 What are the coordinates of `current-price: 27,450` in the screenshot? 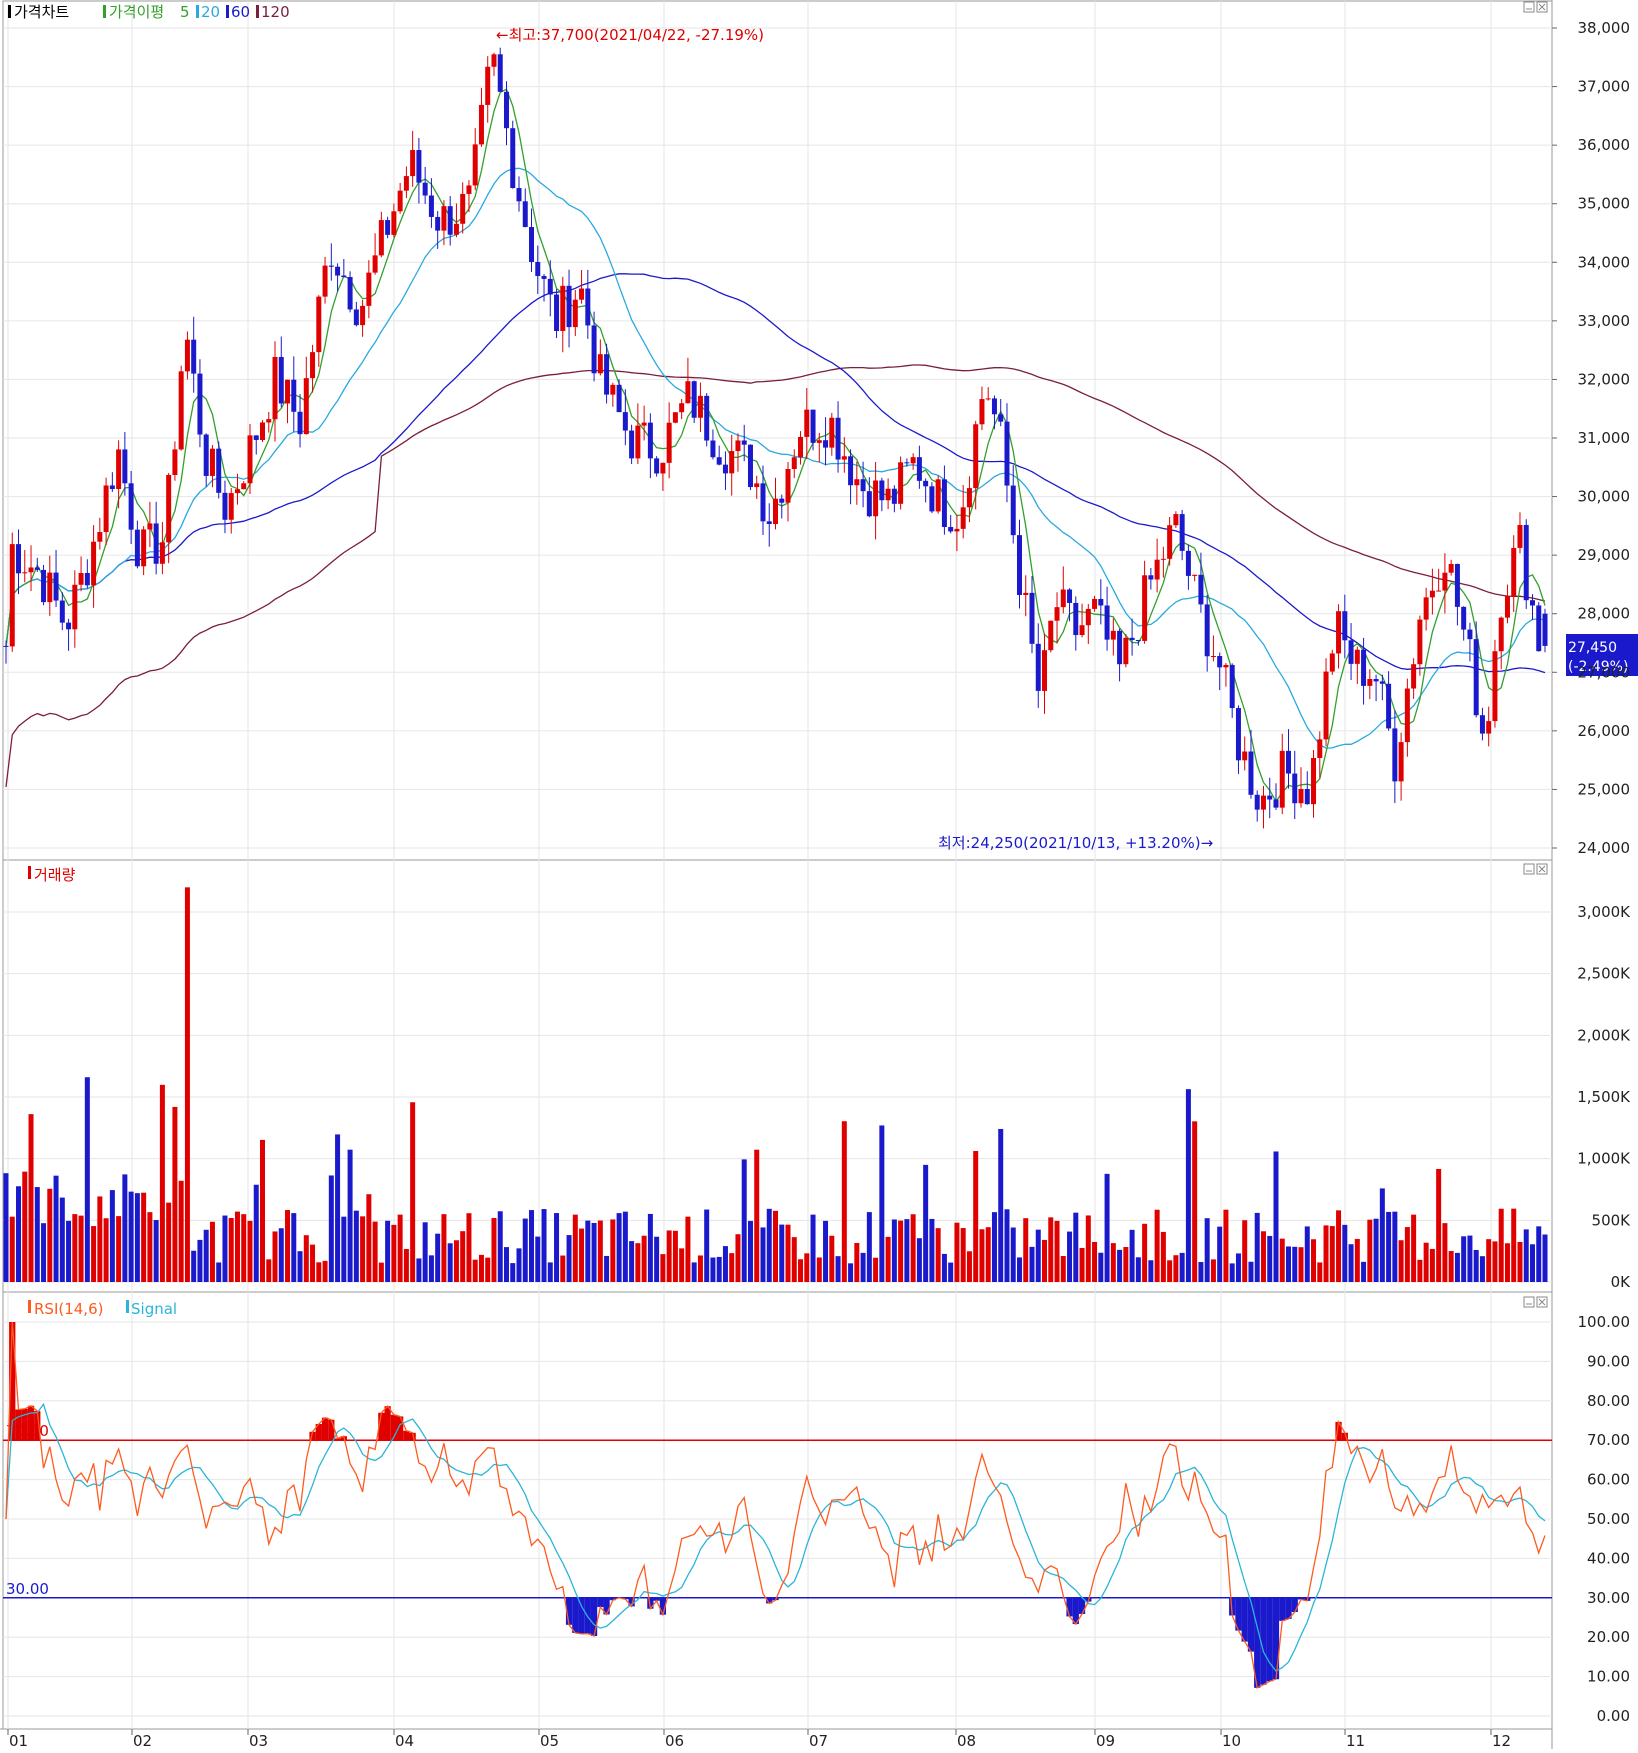 It's located at (1592, 648).